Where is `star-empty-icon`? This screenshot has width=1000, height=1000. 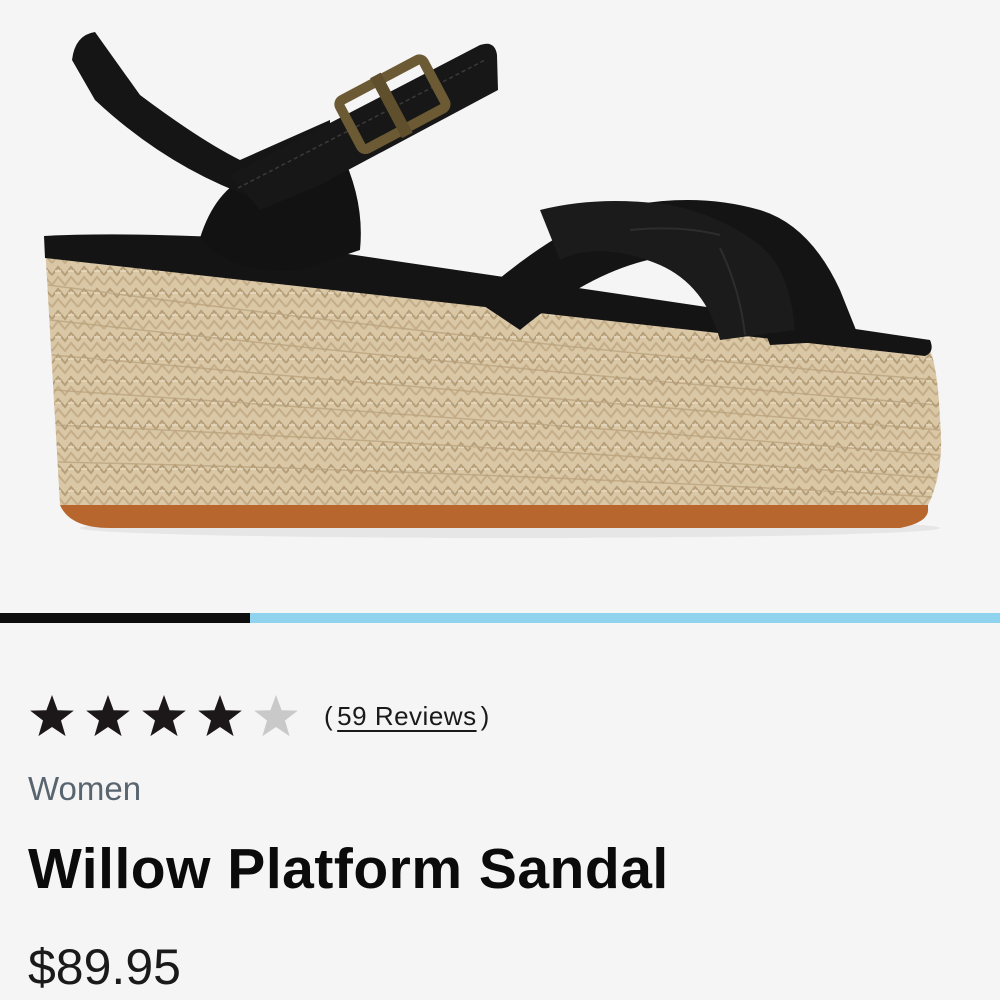 star-empty-icon is located at coordinates (276, 716).